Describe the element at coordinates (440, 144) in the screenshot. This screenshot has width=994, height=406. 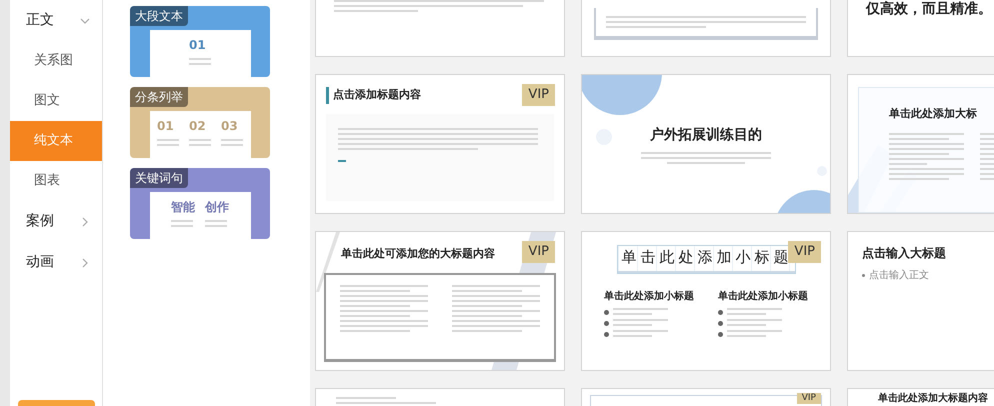
I see `slide-template: 点击添加标题内容 VIP` at that location.